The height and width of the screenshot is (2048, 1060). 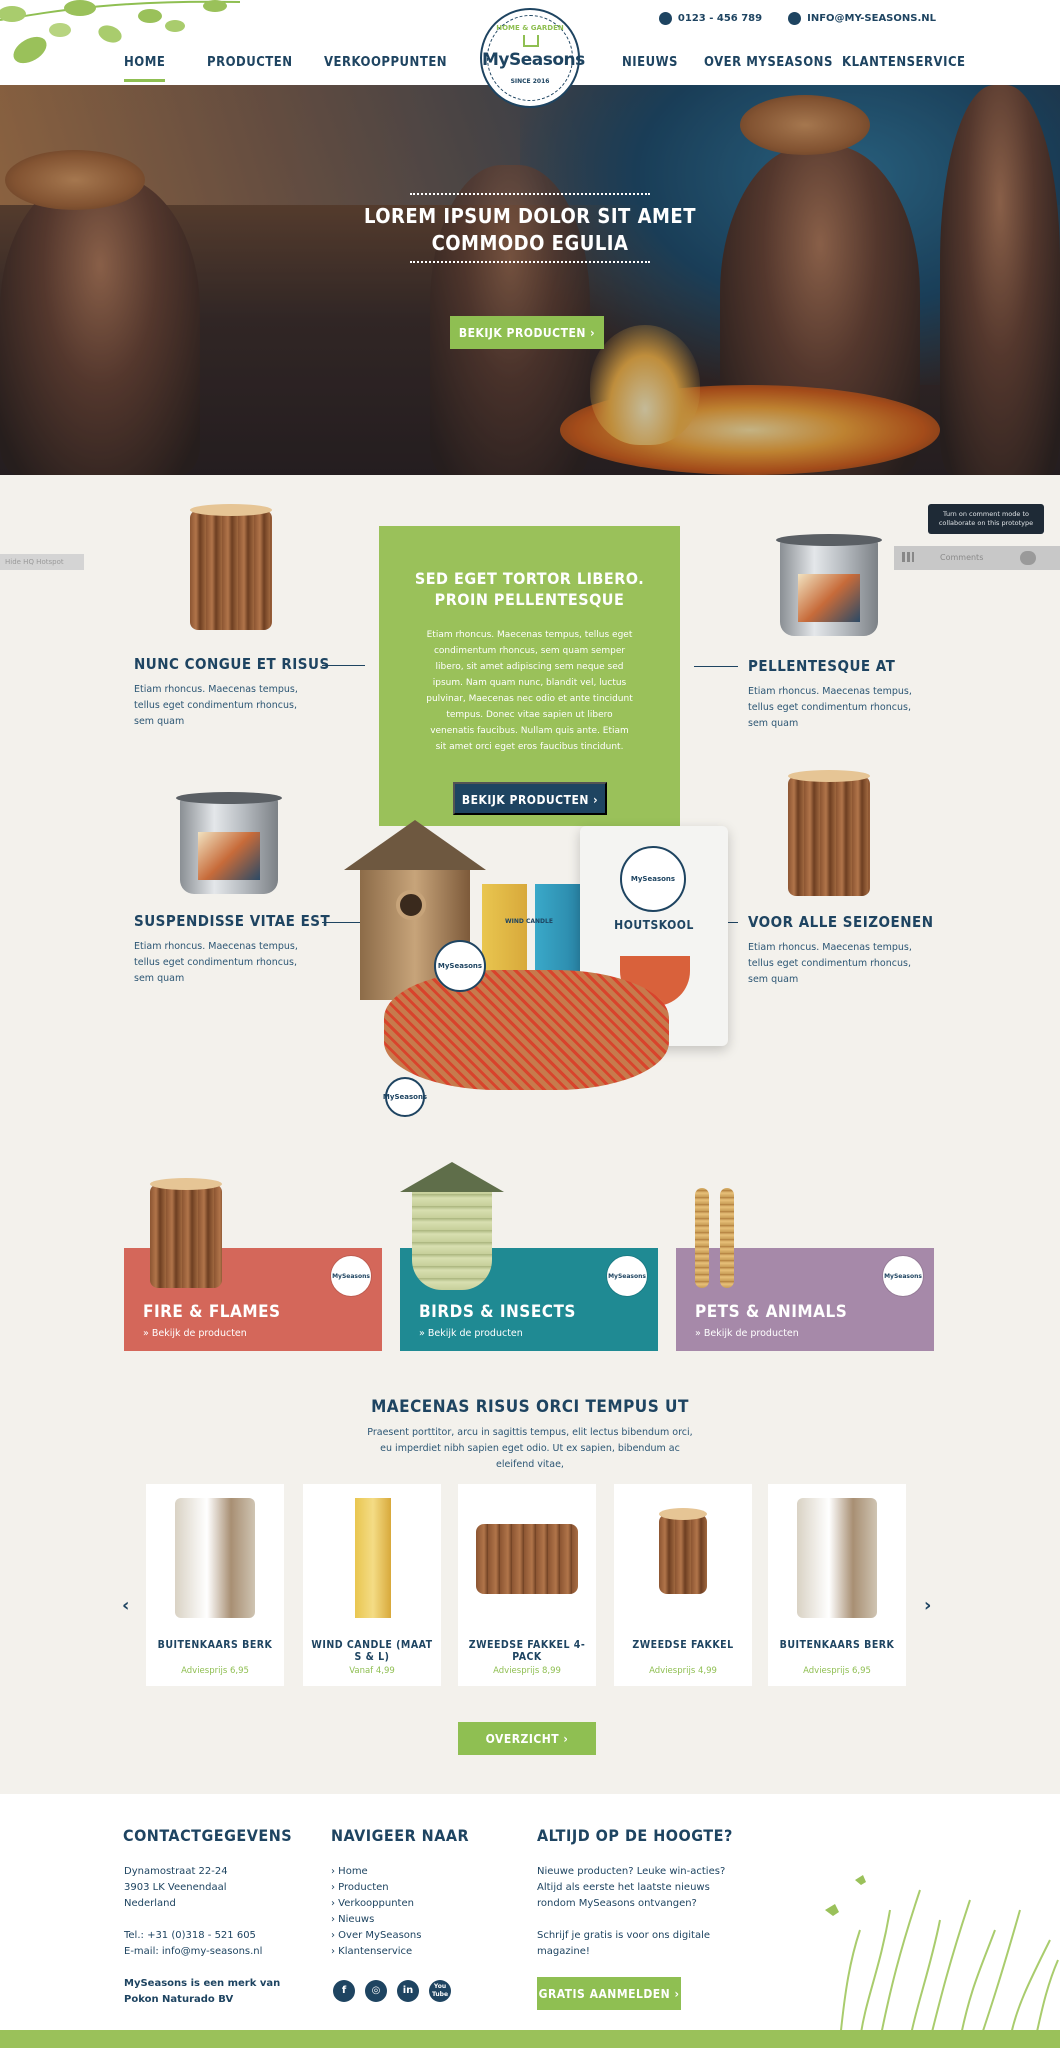 What do you see at coordinates (962, 557) in the screenshot?
I see `comments-label: Comments` at bounding box center [962, 557].